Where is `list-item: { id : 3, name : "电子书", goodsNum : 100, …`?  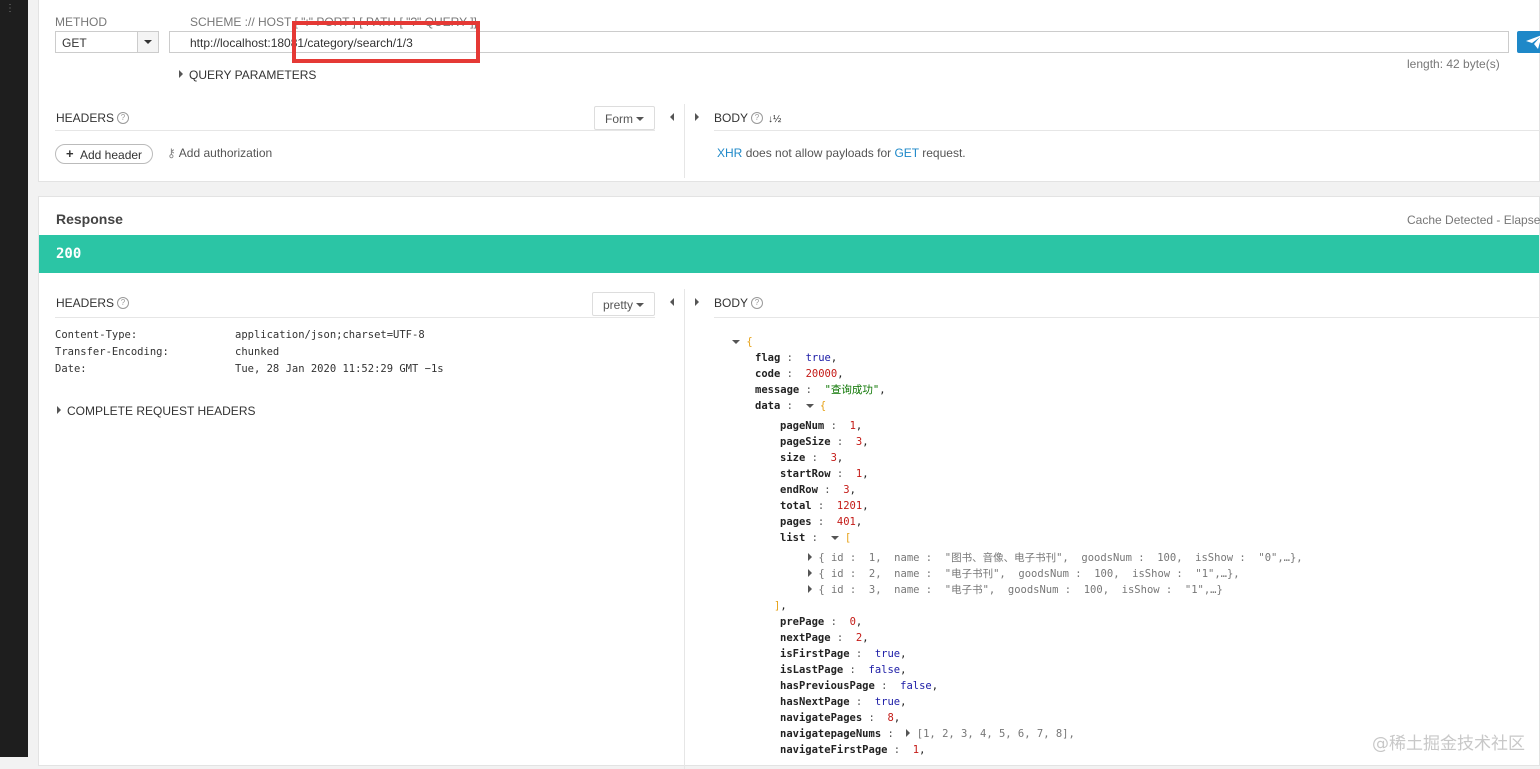 list-item: { id : 3, name : "电子书", goodsNum : 100, … is located at coordinates (1015, 590).